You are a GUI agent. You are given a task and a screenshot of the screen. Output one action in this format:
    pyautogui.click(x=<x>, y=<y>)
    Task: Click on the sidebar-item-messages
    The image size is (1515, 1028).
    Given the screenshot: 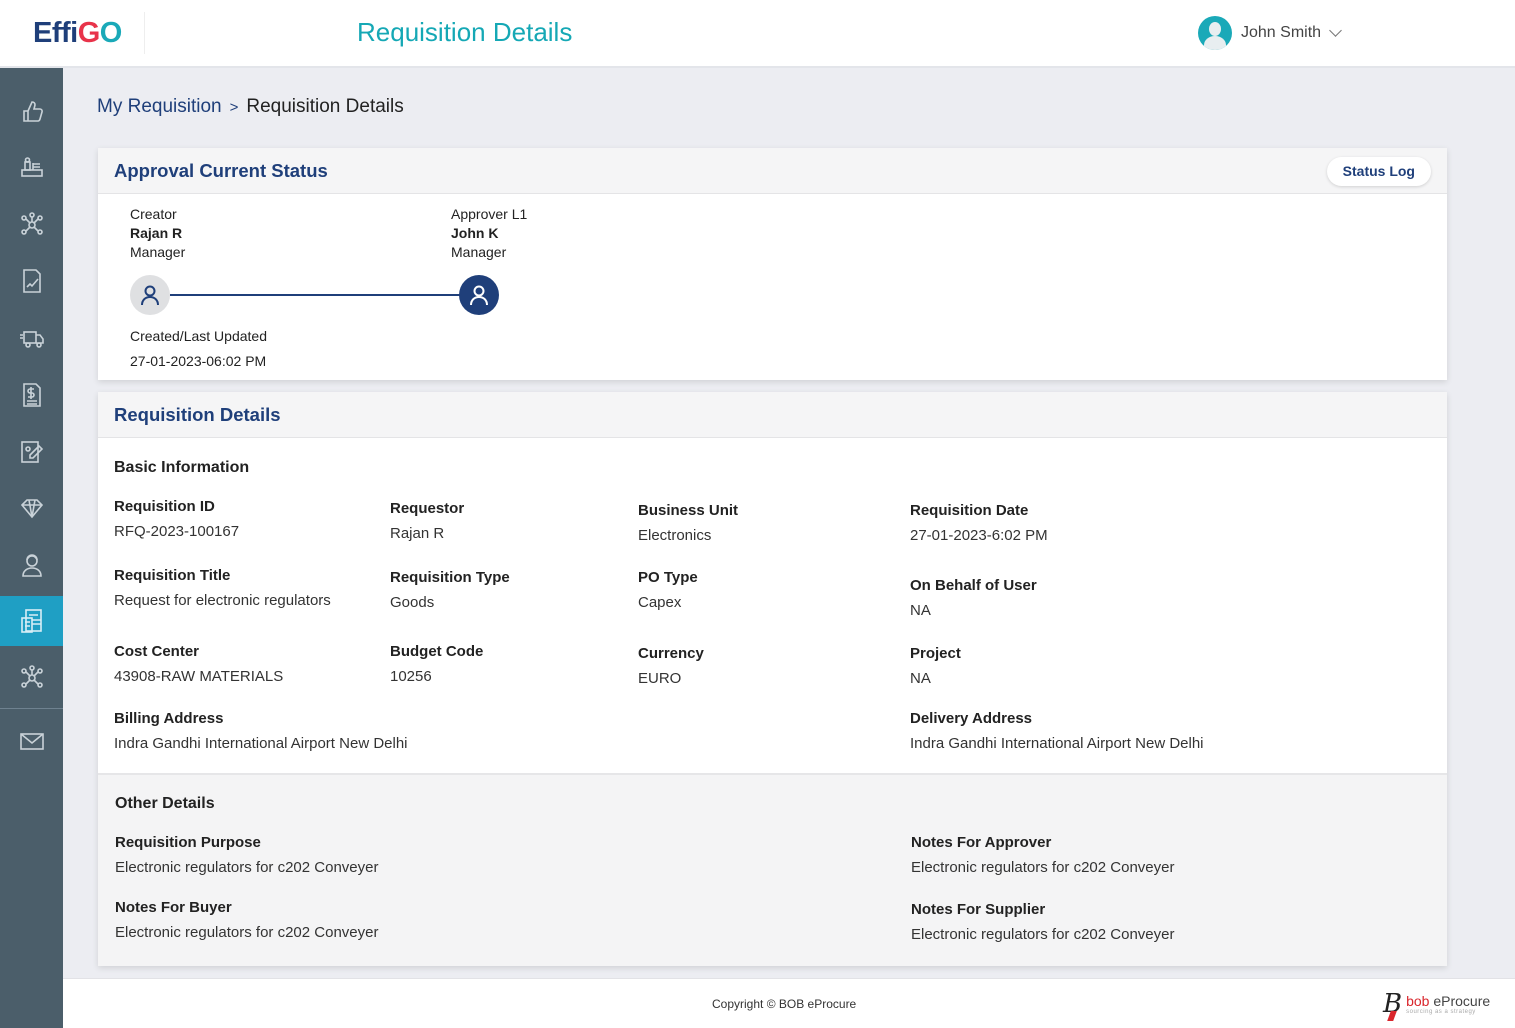 What is the action you would take?
    pyautogui.click(x=31, y=741)
    